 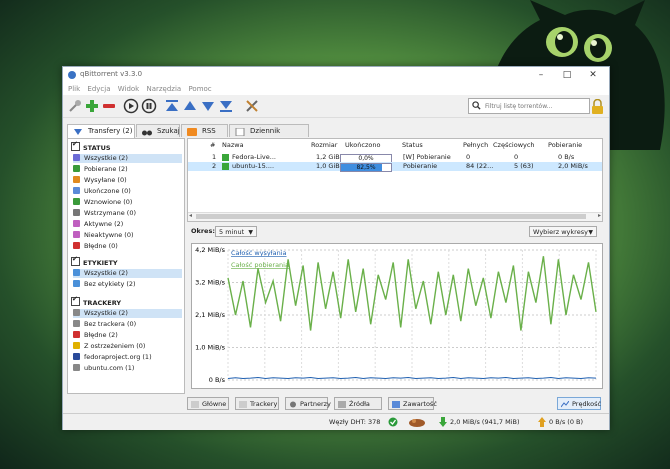 What do you see at coordinates (129, 89) in the screenshot?
I see `menu-view: Widok` at bounding box center [129, 89].